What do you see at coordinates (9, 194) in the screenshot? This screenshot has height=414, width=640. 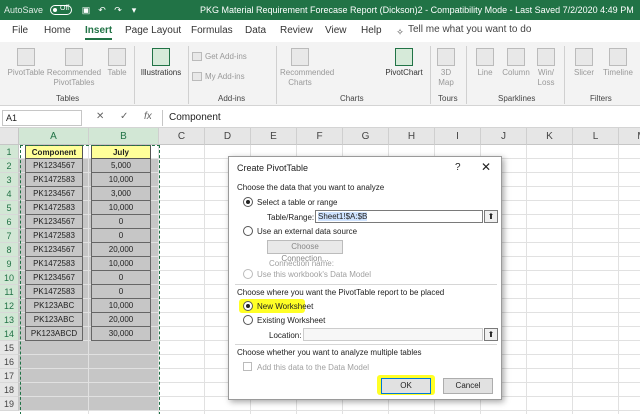 I see `row-header: 4` at bounding box center [9, 194].